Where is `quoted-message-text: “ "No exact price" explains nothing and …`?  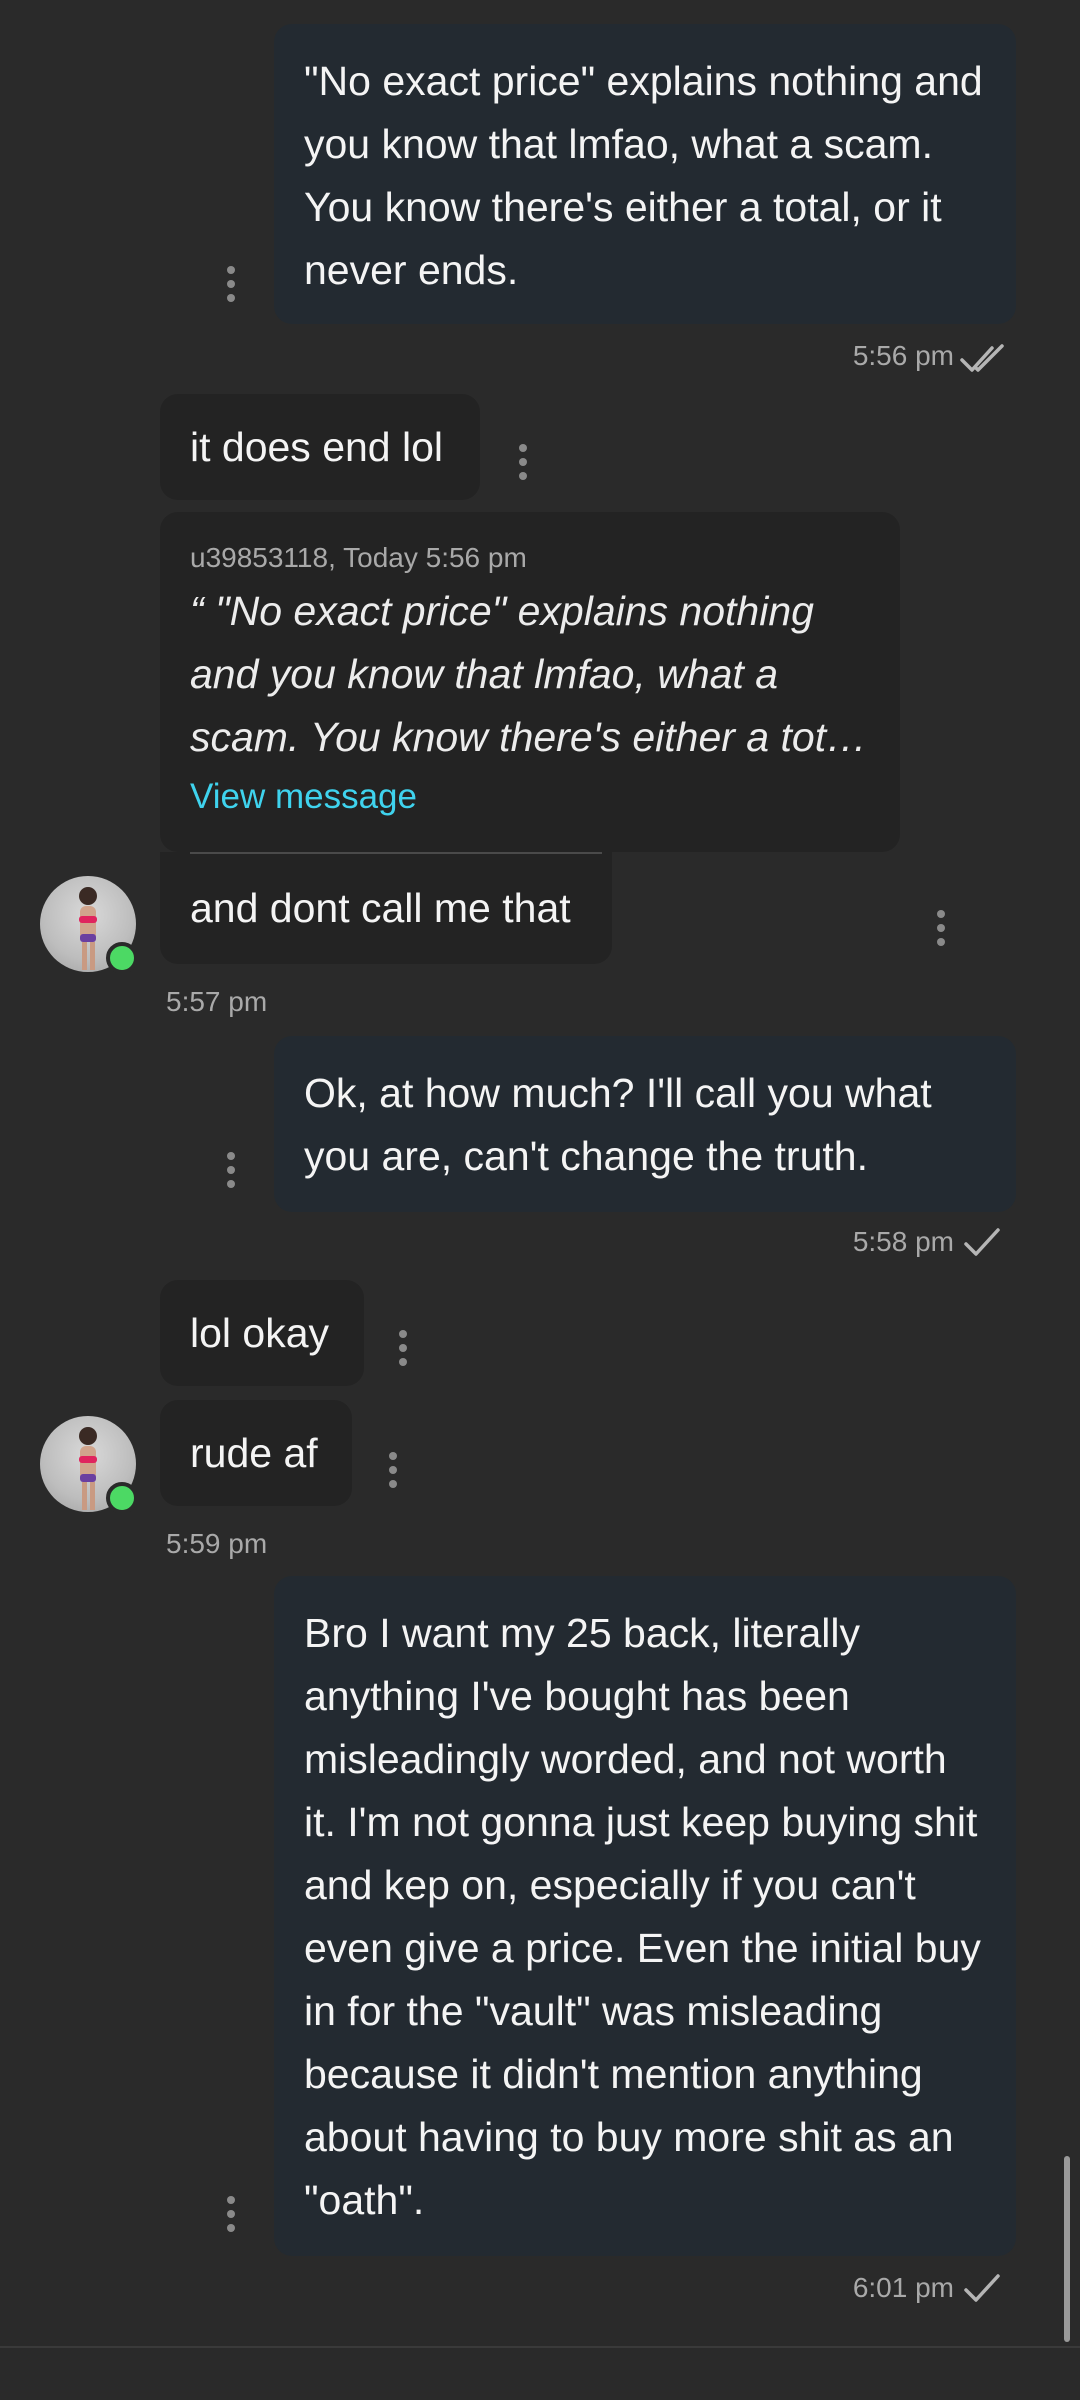 quoted-message-text: “ "No exact price" explains nothing and … is located at coordinates (529, 674).